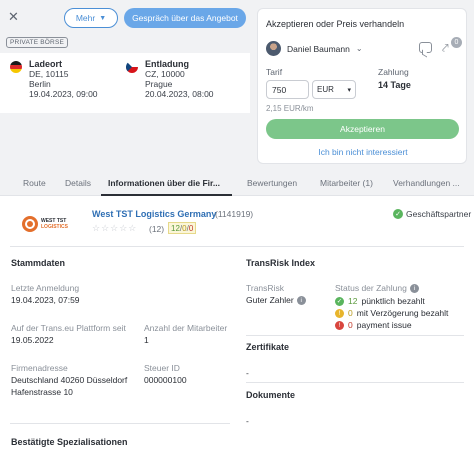 This screenshot has height=464, width=474. What do you see at coordinates (30, 224) in the screenshot?
I see `logo-mark-icon` at bounding box center [30, 224].